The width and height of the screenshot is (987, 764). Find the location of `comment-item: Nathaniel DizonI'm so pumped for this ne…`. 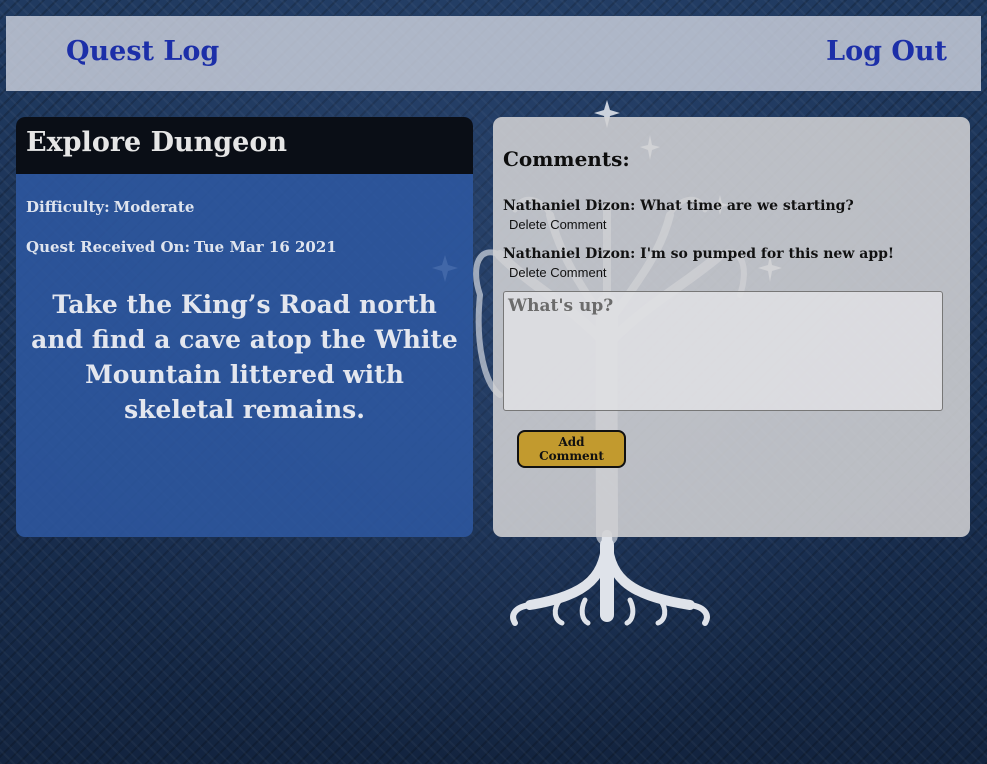

comment-item: Nathaniel DizonI'm so pumped for this ne… is located at coordinates (698, 261).